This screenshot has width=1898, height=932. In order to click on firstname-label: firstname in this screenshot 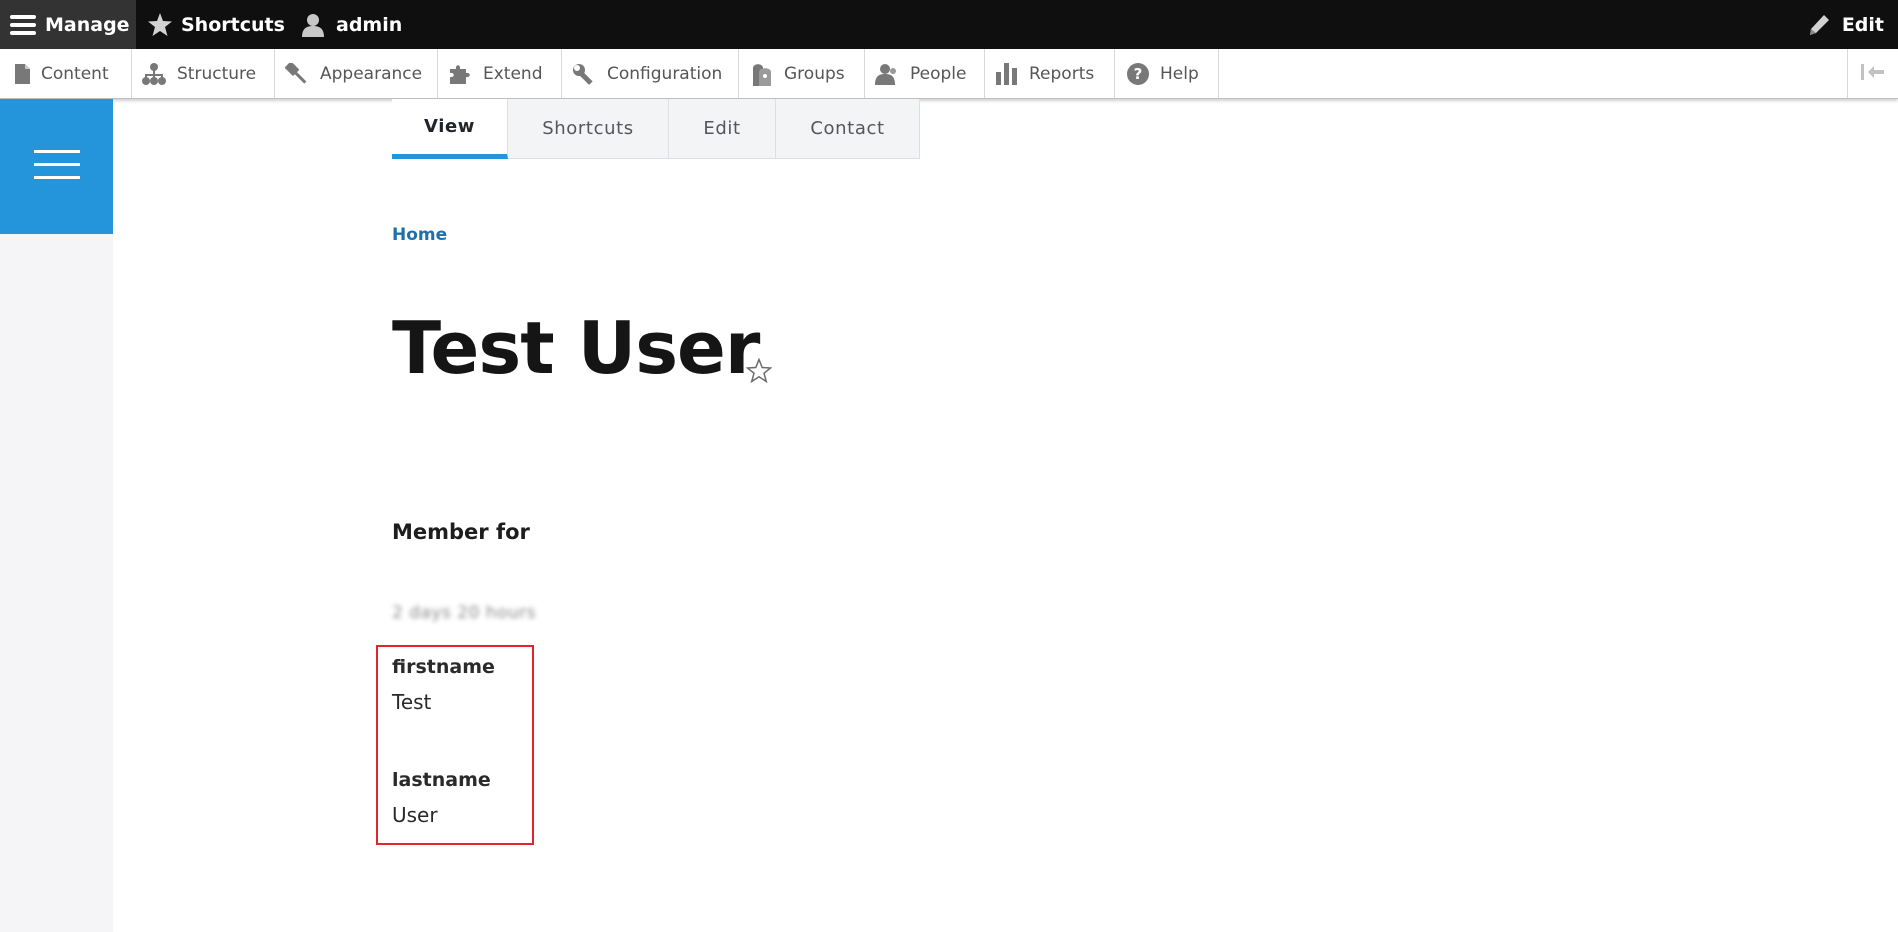, I will do `click(443, 667)`.